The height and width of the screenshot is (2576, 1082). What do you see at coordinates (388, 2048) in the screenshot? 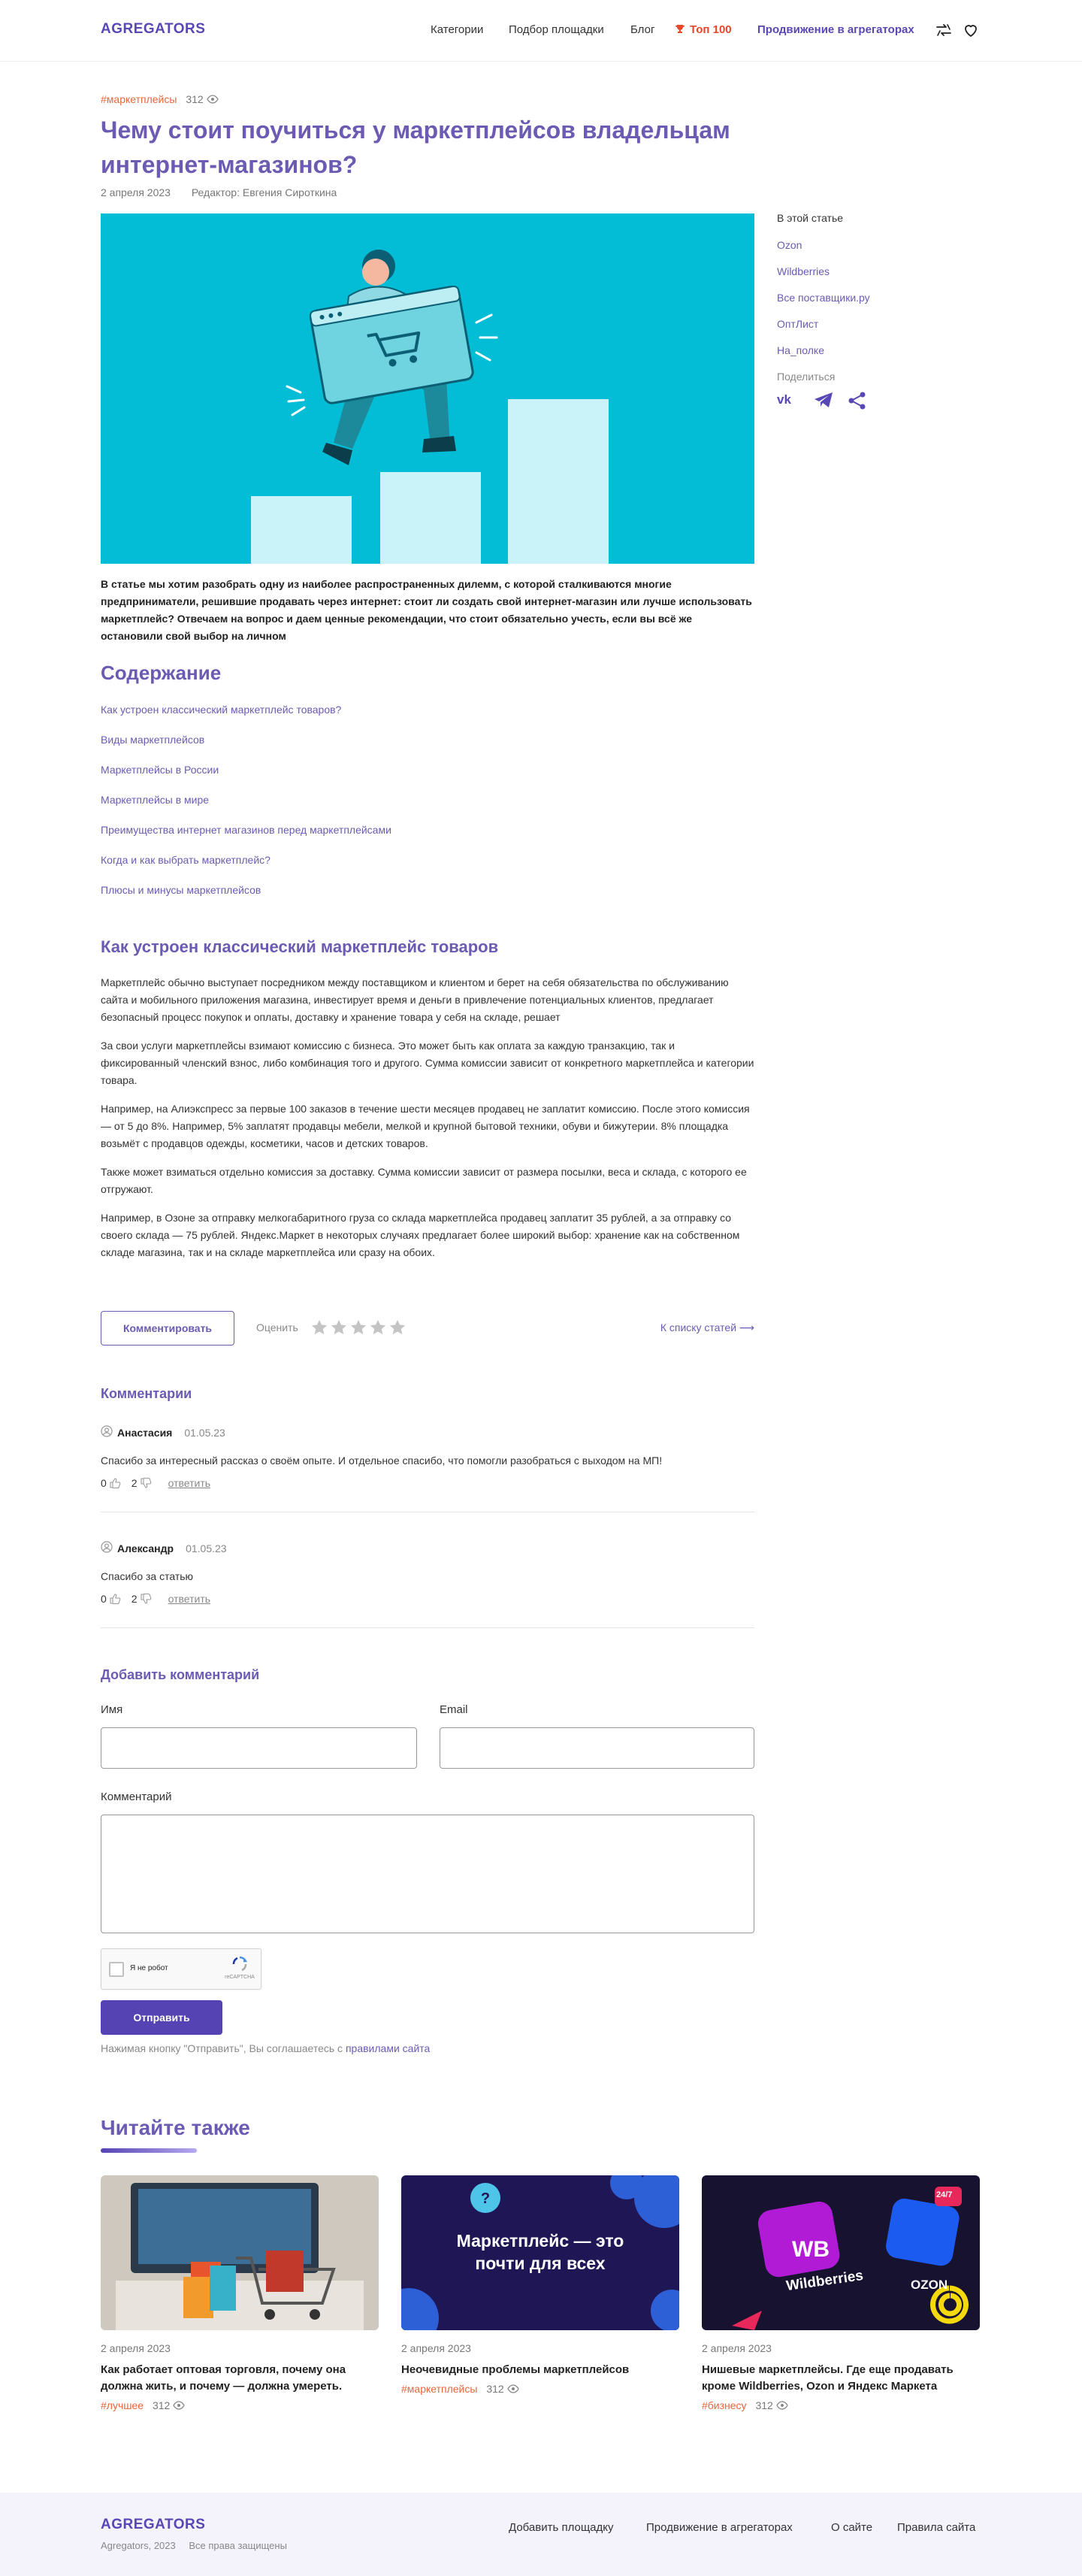
I see `site-rules-link: правилами сайта` at bounding box center [388, 2048].